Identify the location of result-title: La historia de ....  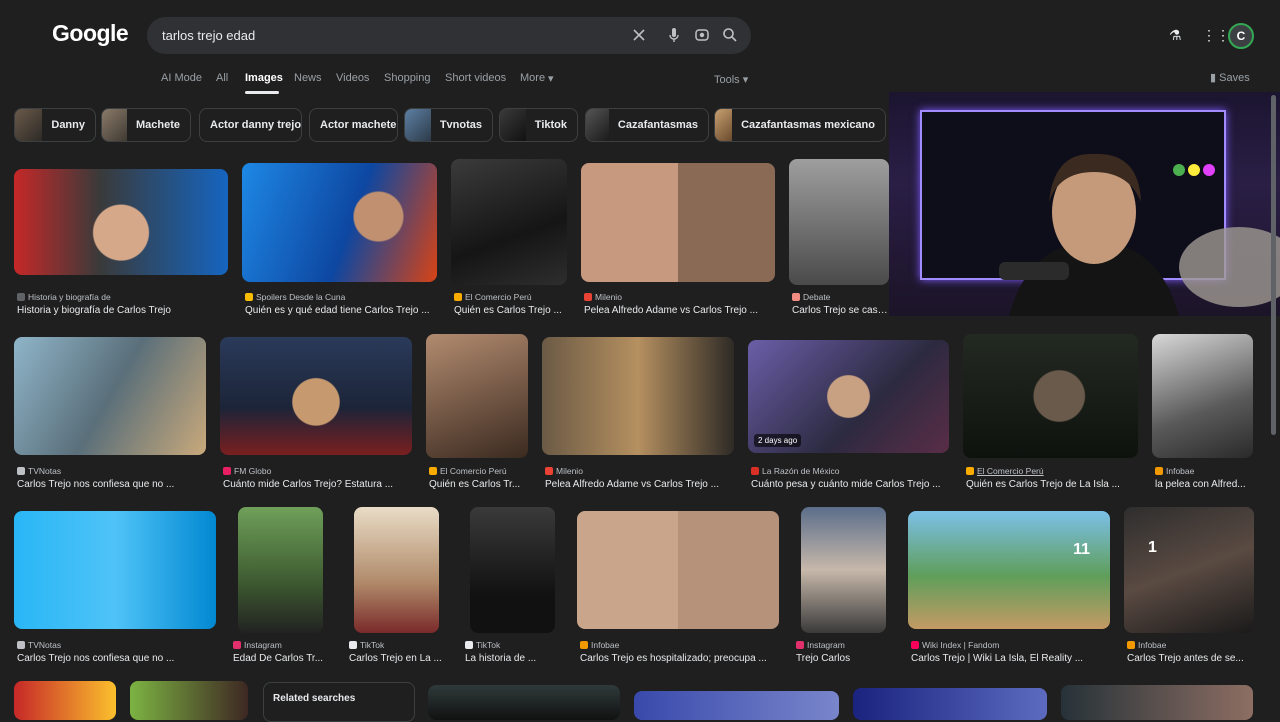
(515, 658).